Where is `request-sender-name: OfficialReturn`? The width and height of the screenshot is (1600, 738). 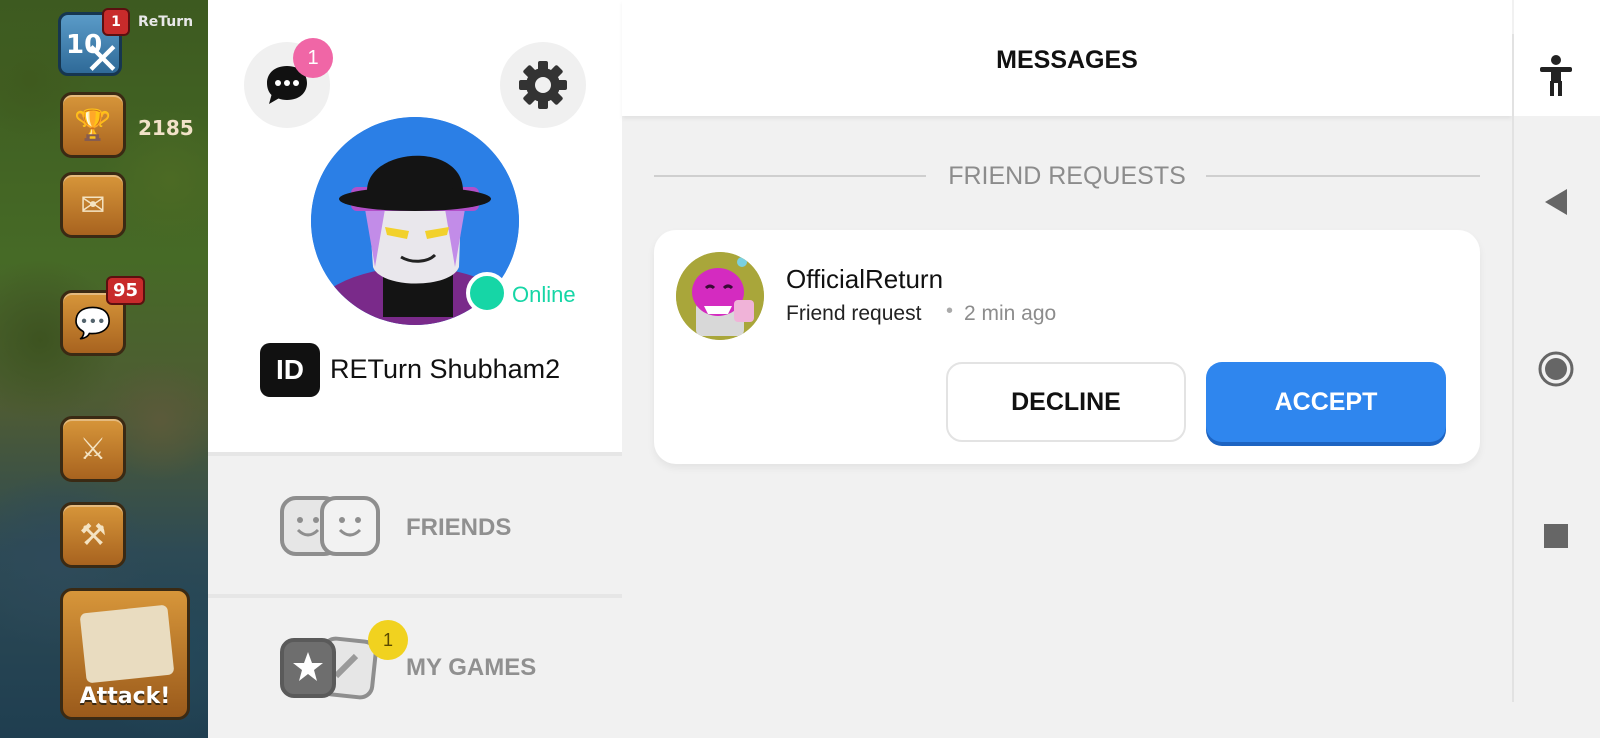 request-sender-name: OfficialReturn is located at coordinates (865, 279).